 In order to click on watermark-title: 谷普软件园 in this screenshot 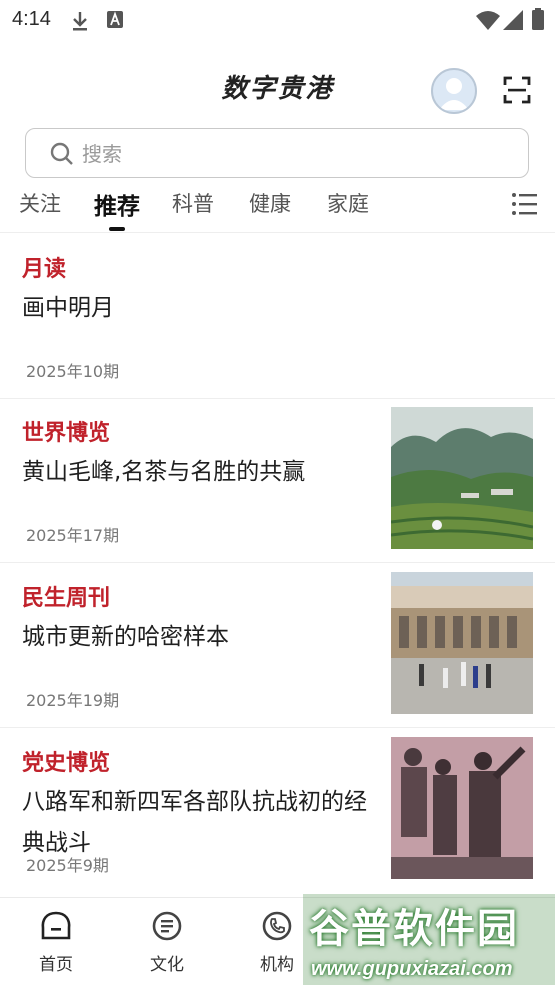, I will do `click(414, 929)`.